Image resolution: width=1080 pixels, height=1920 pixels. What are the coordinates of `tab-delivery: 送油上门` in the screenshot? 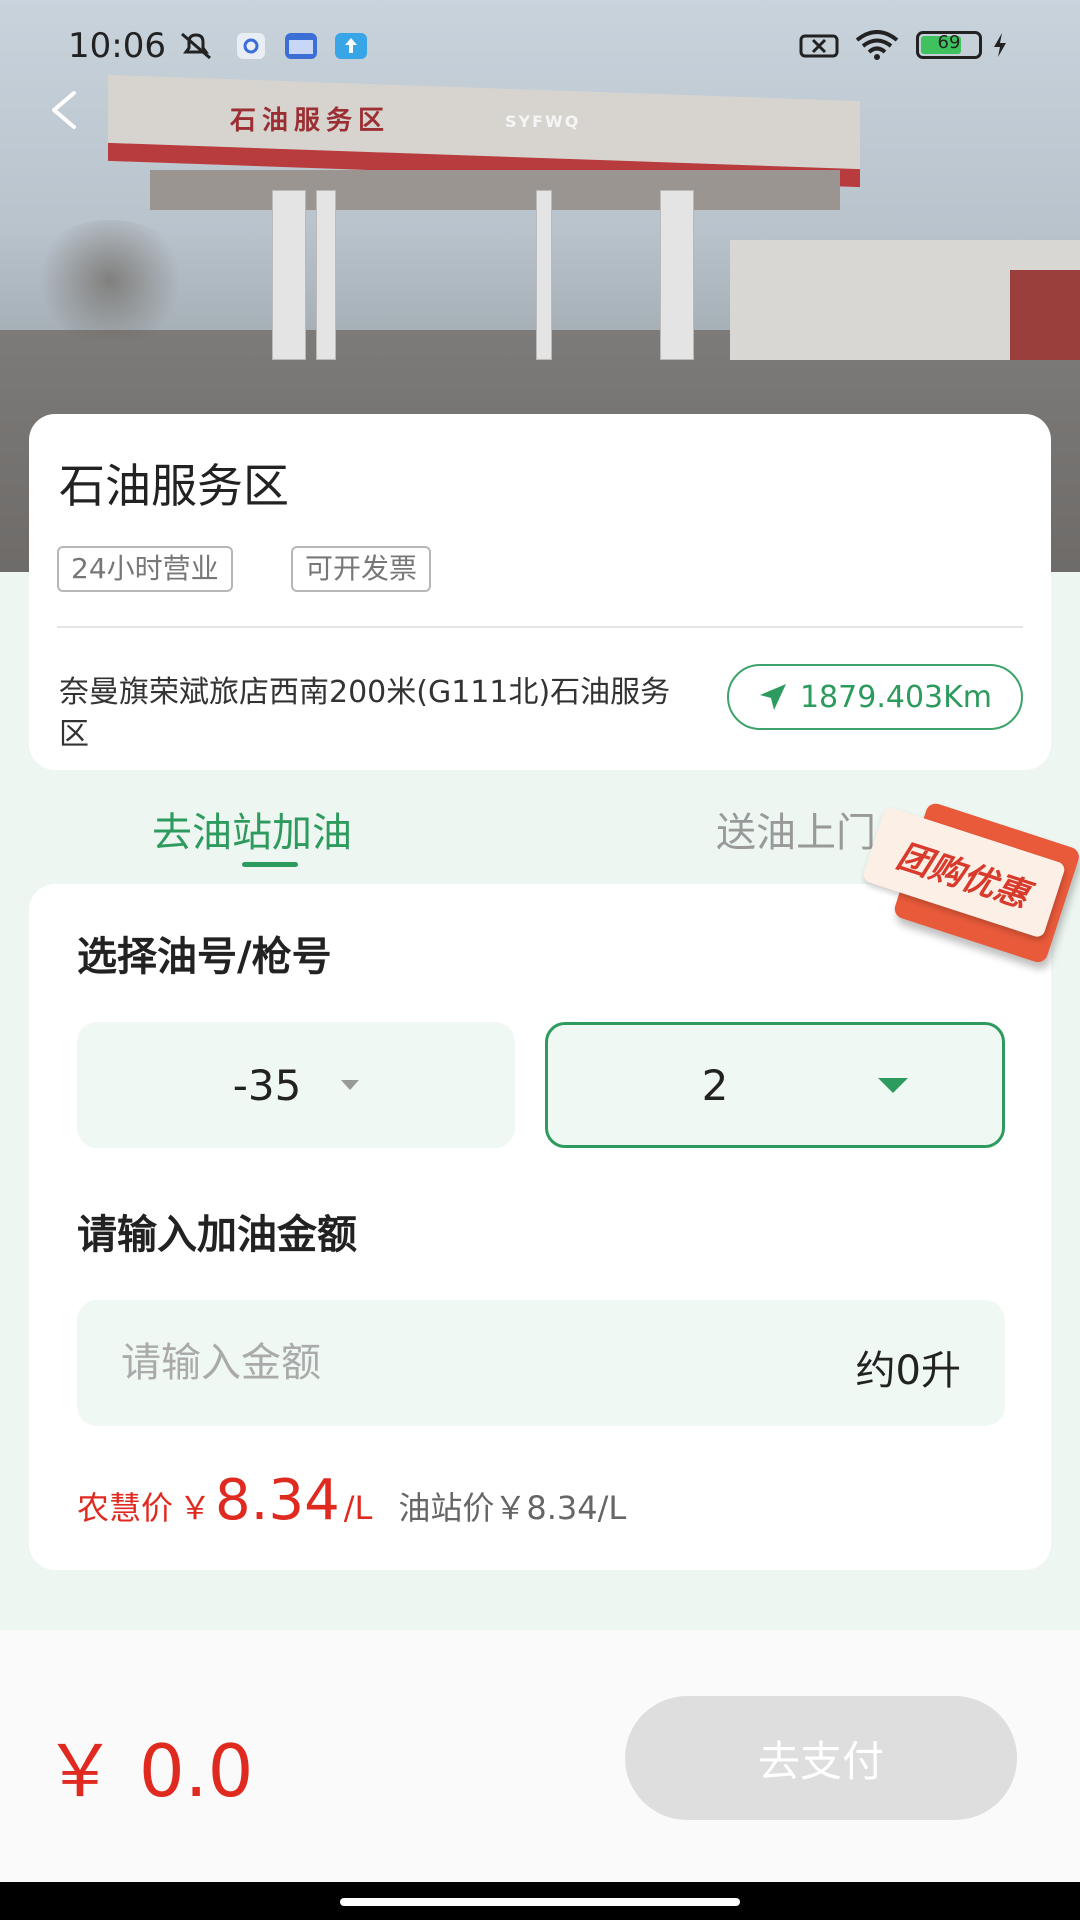 It's located at (796, 829).